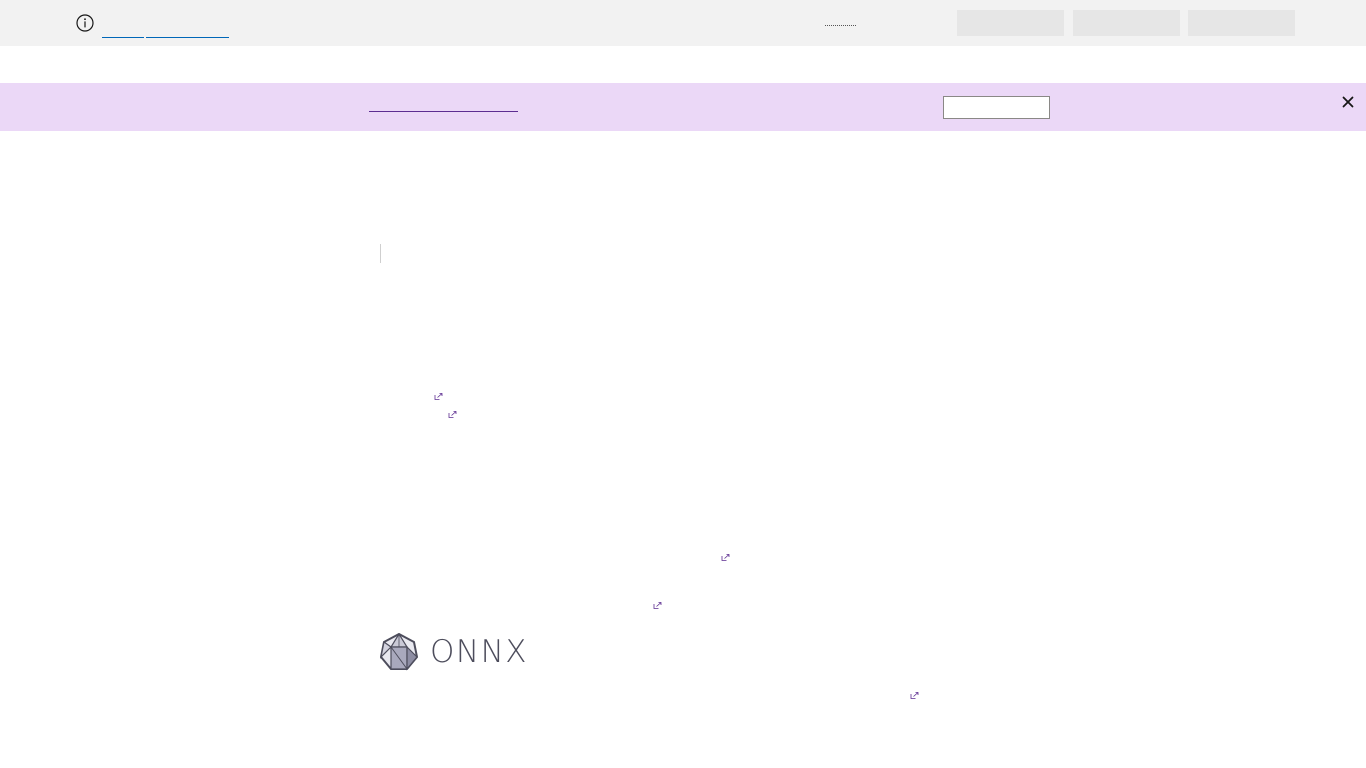 Image resolution: width=1366 pixels, height=768 pixels. Describe the element at coordinates (1126, 23) in the screenshot. I see `reject-button` at that location.